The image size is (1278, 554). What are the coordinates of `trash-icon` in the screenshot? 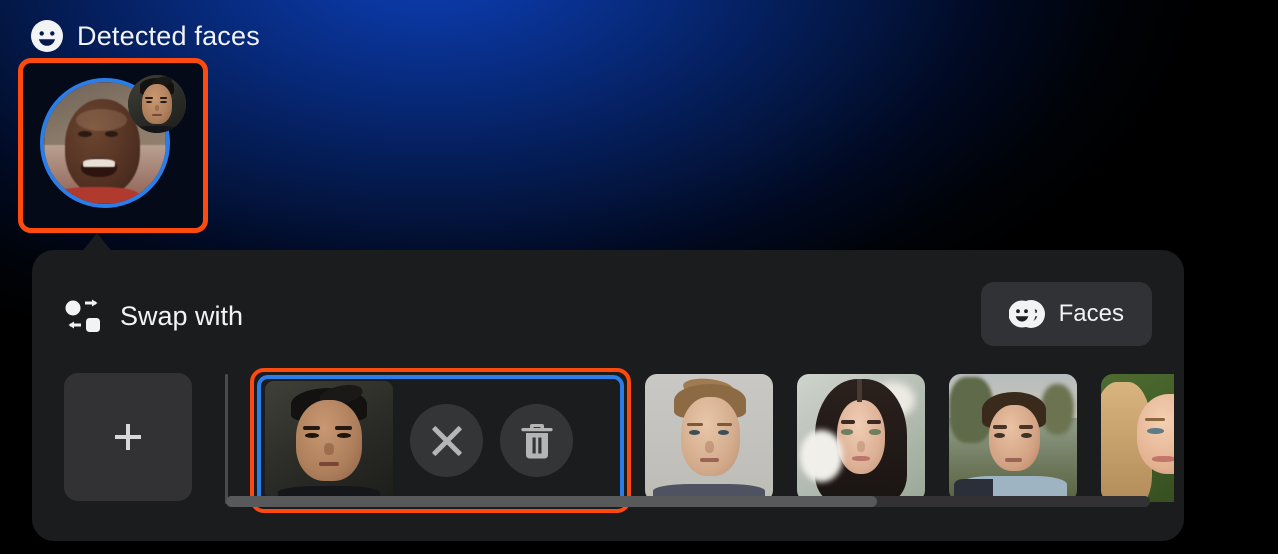 It's located at (536, 440).